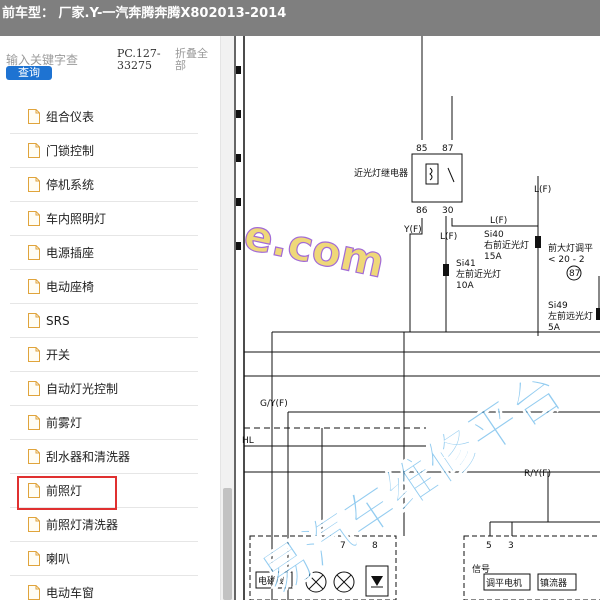 The height and width of the screenshot is (600, 600). I want to click on tree-item-label: 前照灯, so click(64, 491).